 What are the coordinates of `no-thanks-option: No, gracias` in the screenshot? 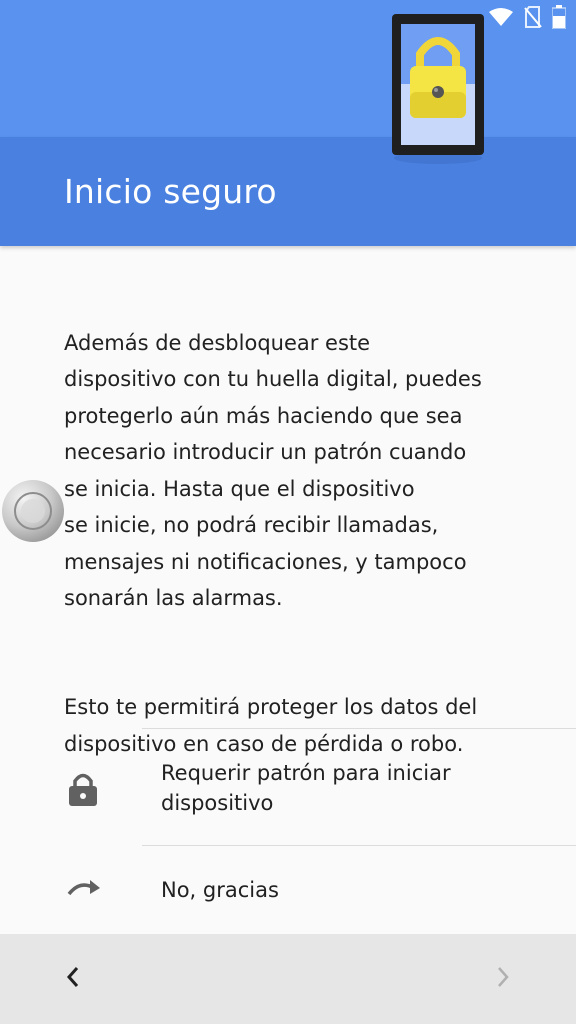 It's located at (288, 890).